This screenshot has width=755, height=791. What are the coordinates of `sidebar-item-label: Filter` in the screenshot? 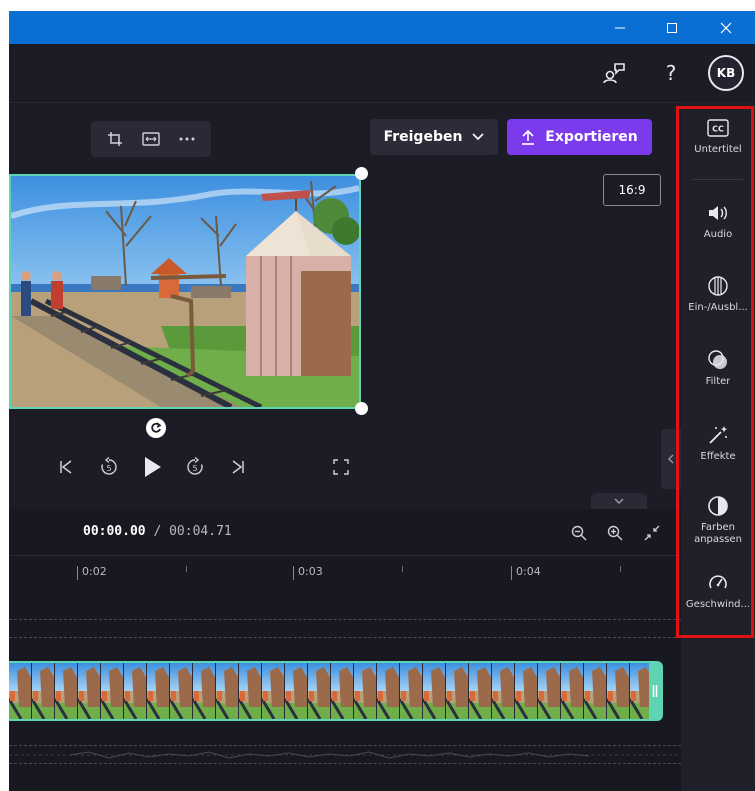 It's located at (718, 381).